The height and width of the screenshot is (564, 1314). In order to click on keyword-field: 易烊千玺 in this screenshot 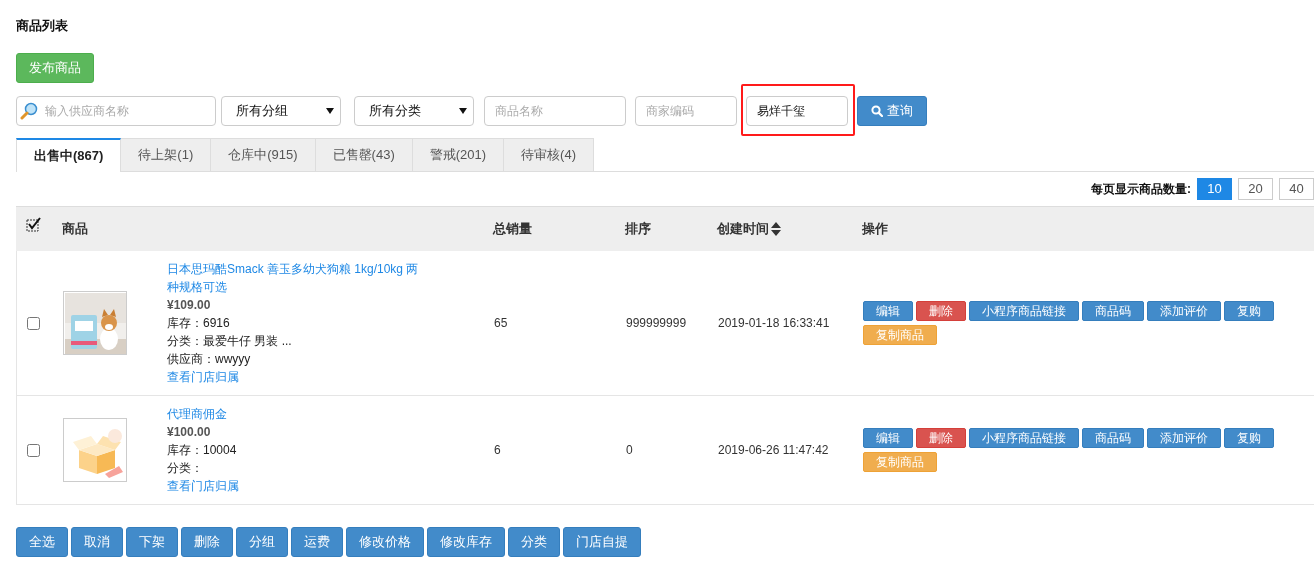, I will do `click(797, 111)`.